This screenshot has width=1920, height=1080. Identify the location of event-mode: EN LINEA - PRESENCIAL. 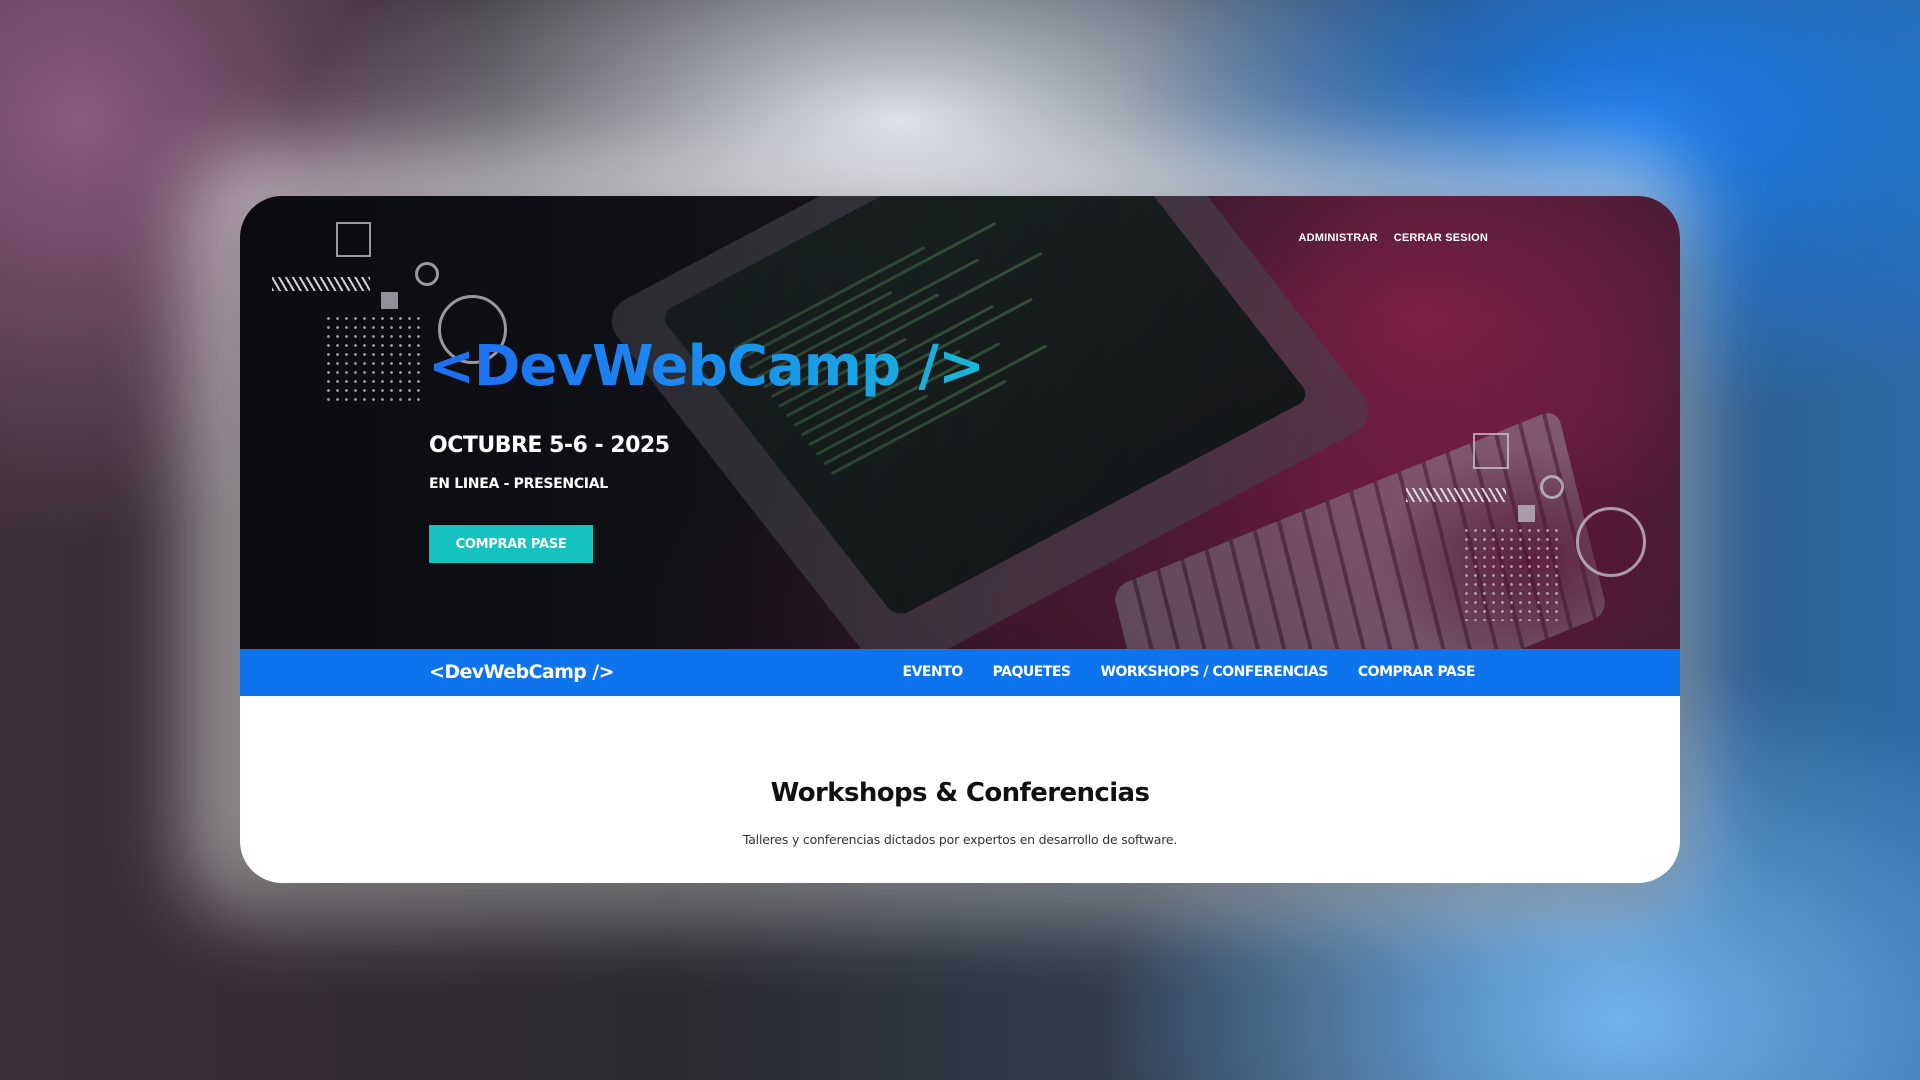
(518, 484).